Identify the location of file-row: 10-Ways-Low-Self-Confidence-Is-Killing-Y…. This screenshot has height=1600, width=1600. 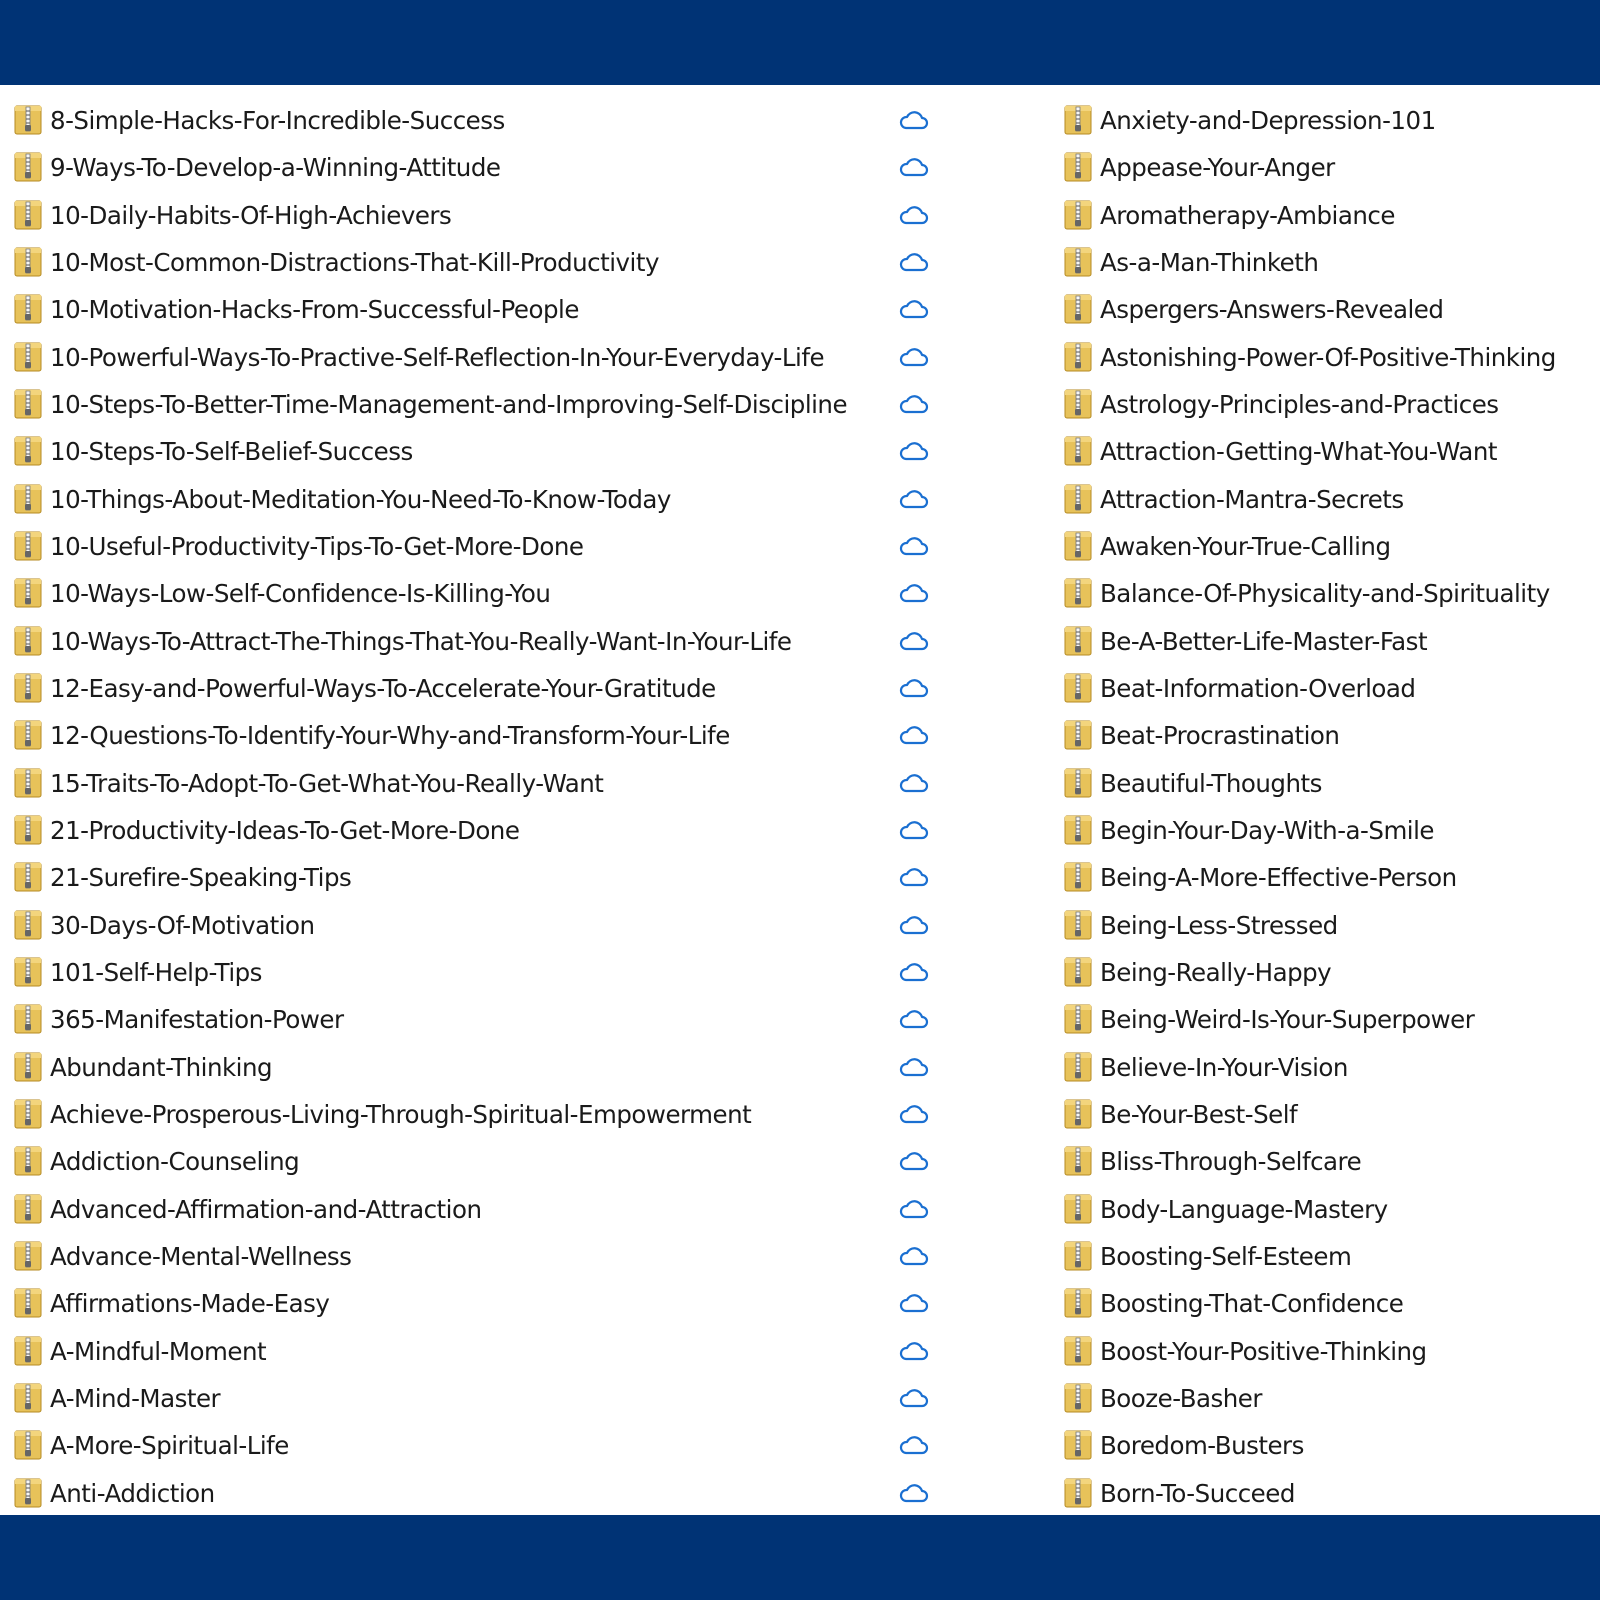
(474, 593).